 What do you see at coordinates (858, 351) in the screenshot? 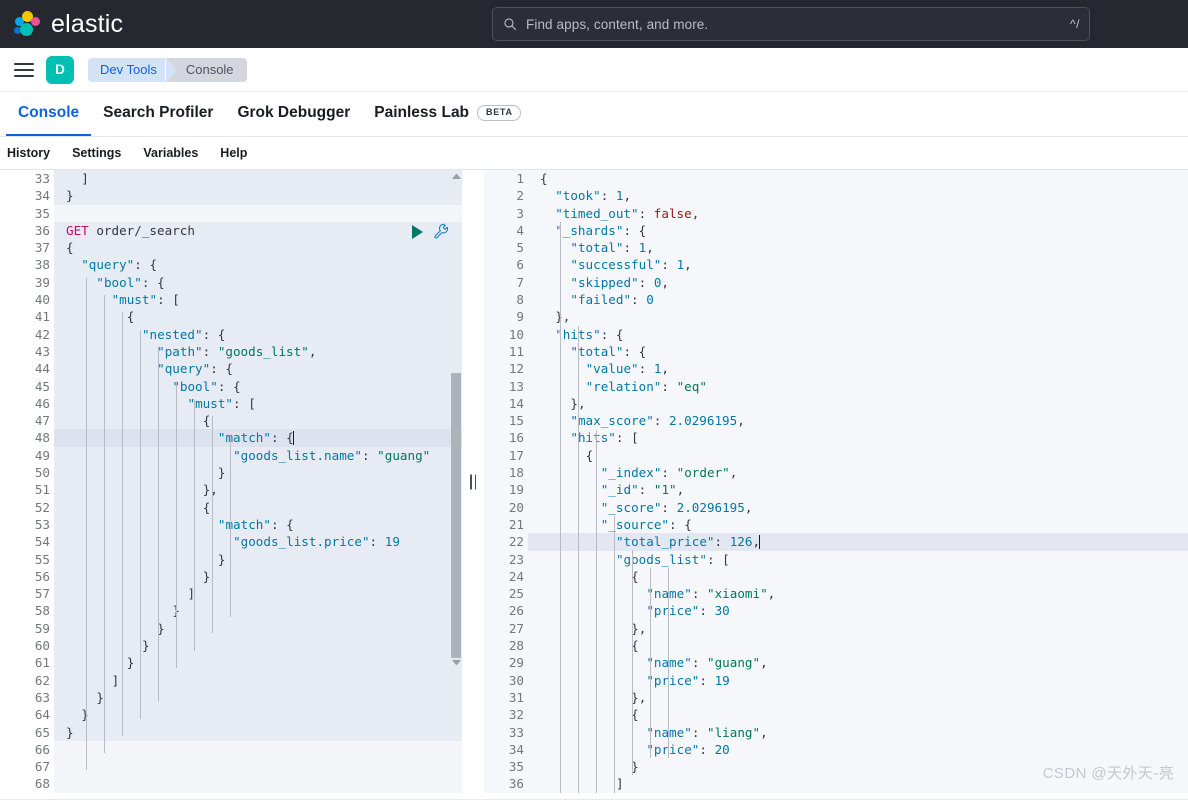
I see `code-text: "total": {` at bounding box center [858, 351].